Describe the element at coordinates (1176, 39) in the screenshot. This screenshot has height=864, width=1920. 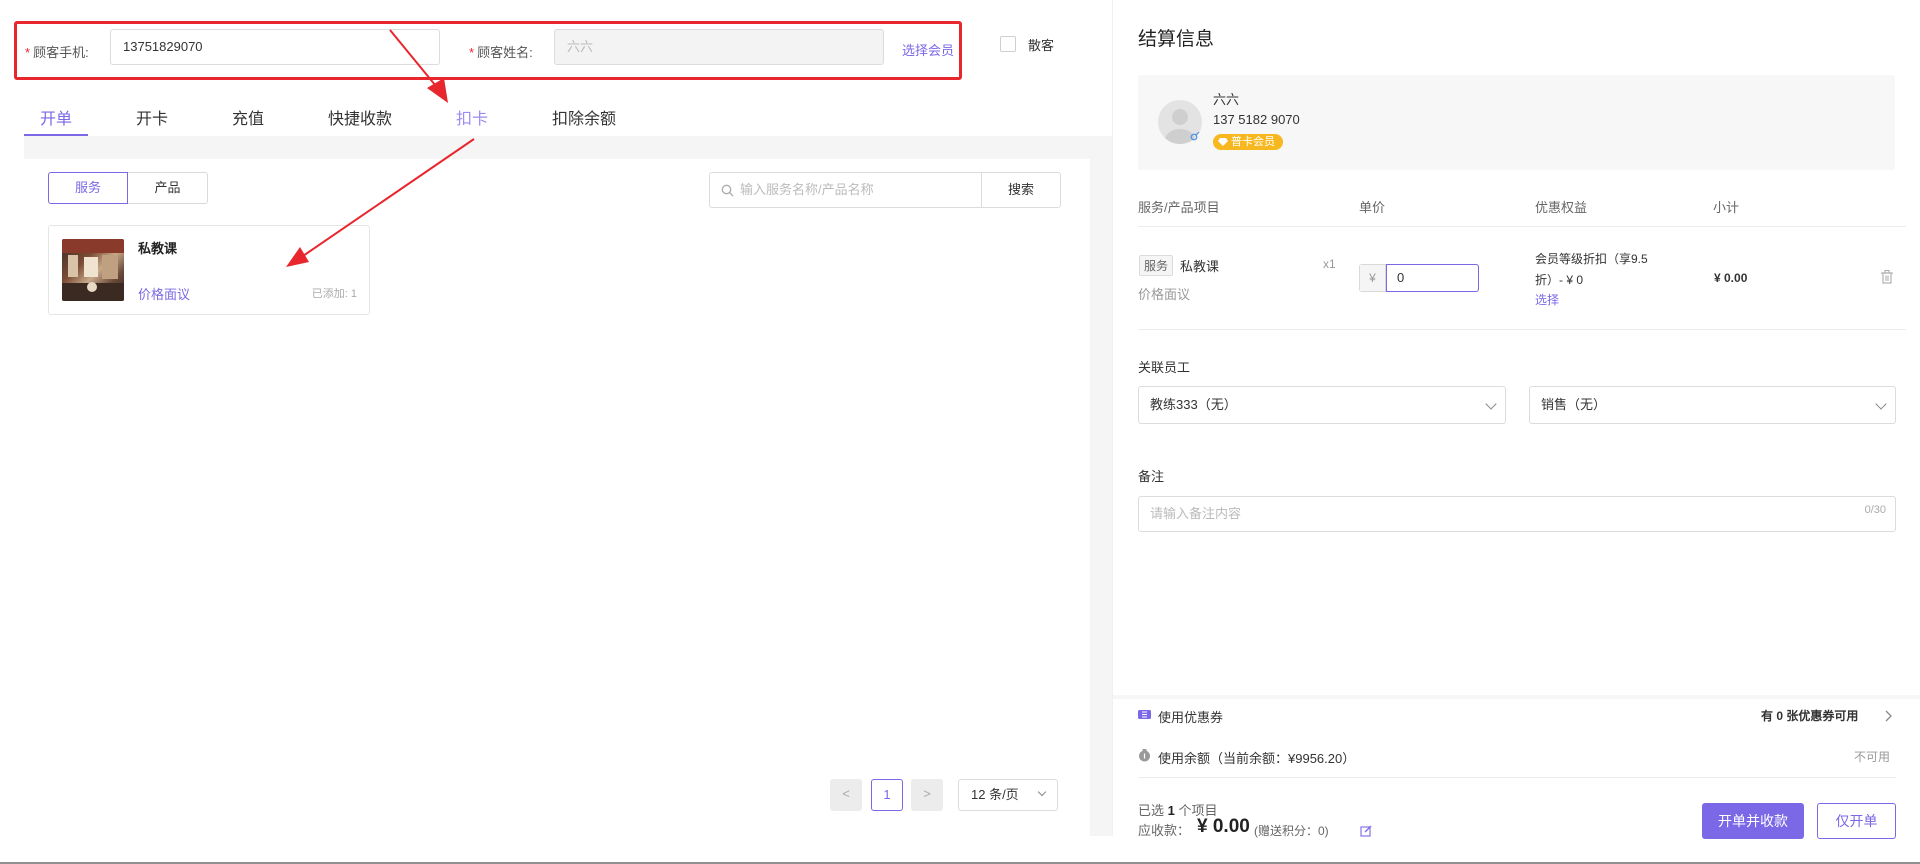
I see `checkout-title: 结算信息` at that location.